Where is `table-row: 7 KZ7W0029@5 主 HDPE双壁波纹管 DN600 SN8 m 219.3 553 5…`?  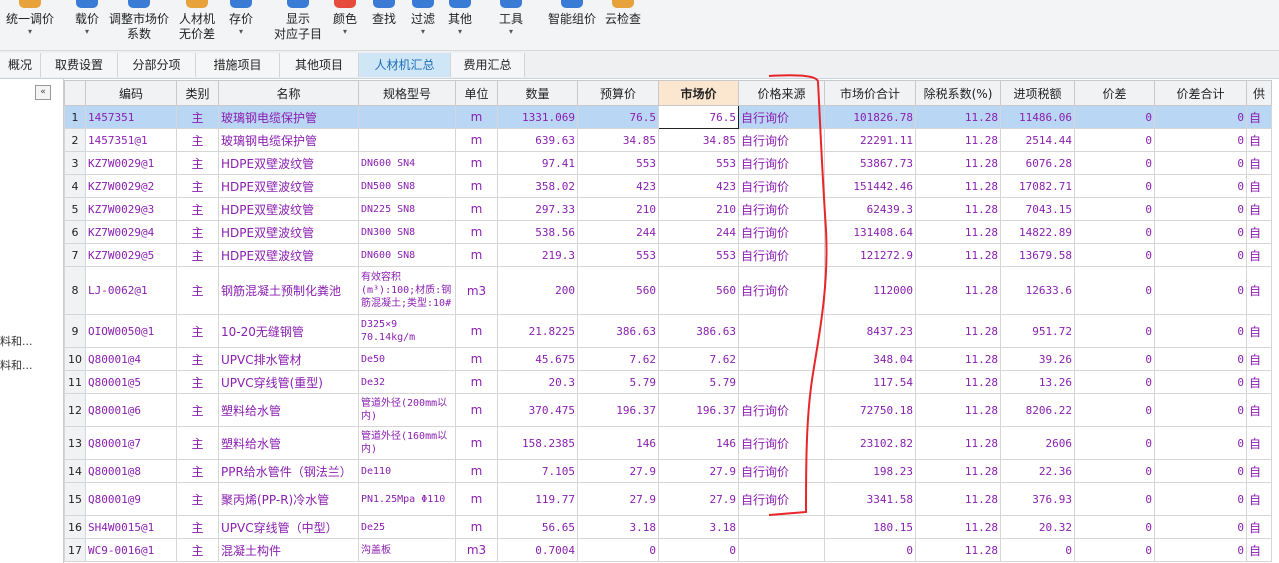 table-row: 7 KZ7W0029@5 主 HDPE双壁波纹管 DN600 SN8 m 219.3 553 5… is located at coordinates (668, 255).